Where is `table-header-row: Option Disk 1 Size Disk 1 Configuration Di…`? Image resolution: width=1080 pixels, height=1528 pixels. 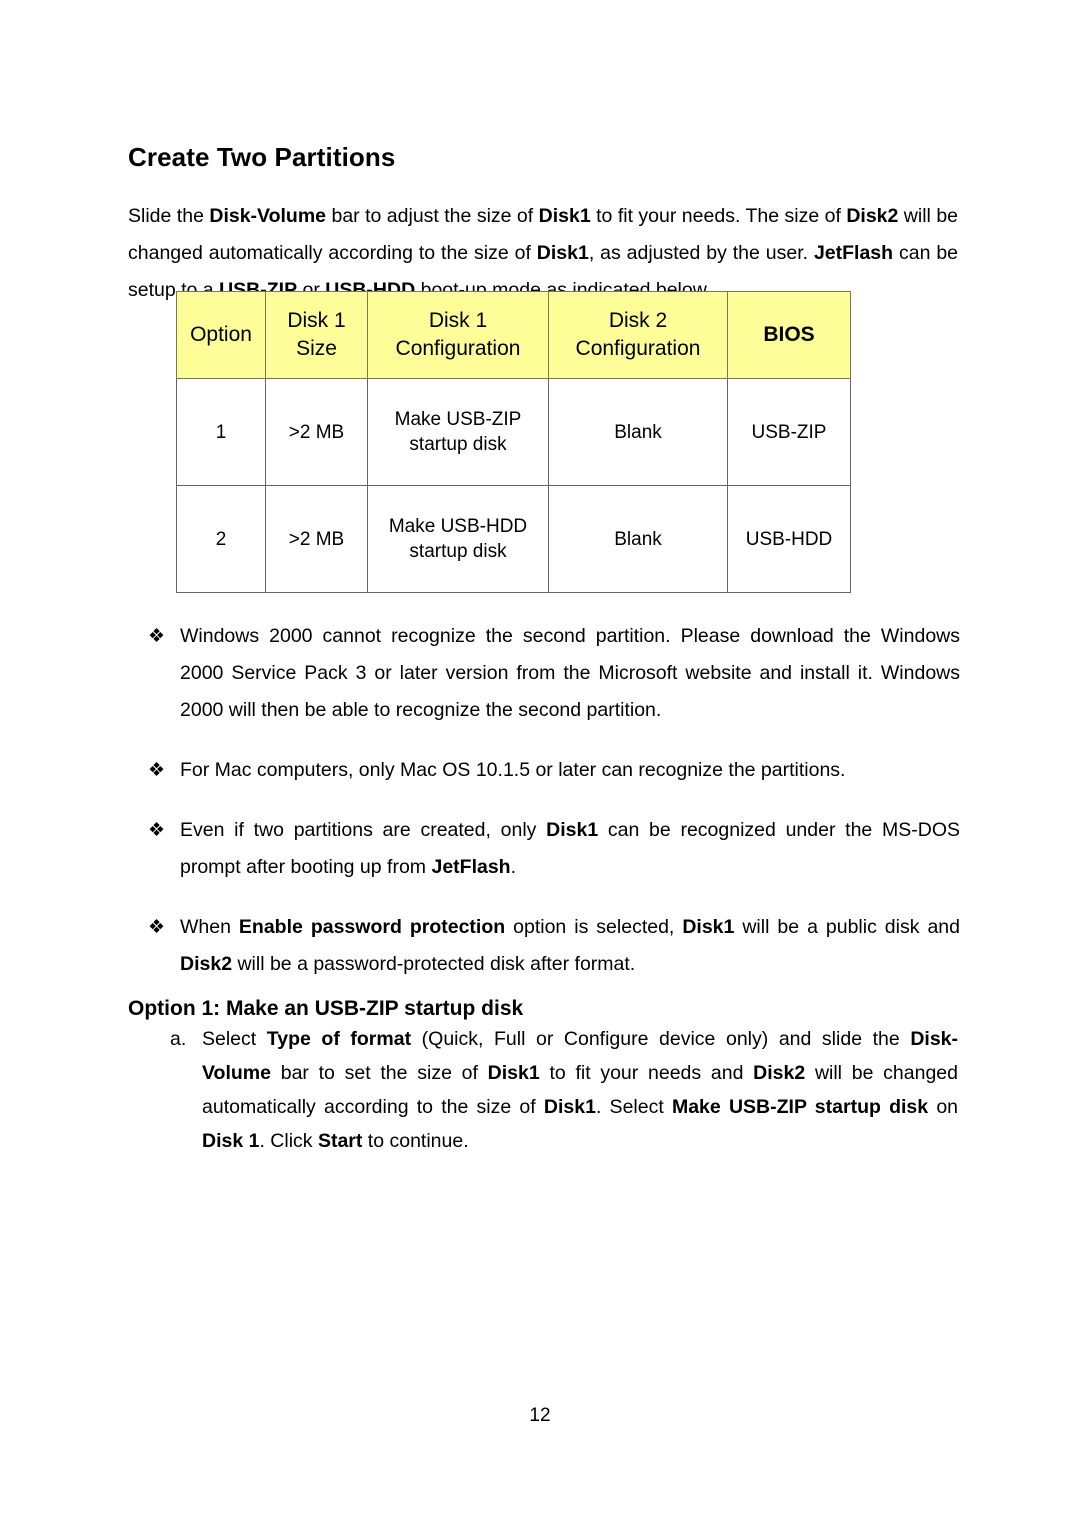 table-header-row: Option Disk 1 Size Disk 1 Configuration Di… is located at coordinates (513, 335).